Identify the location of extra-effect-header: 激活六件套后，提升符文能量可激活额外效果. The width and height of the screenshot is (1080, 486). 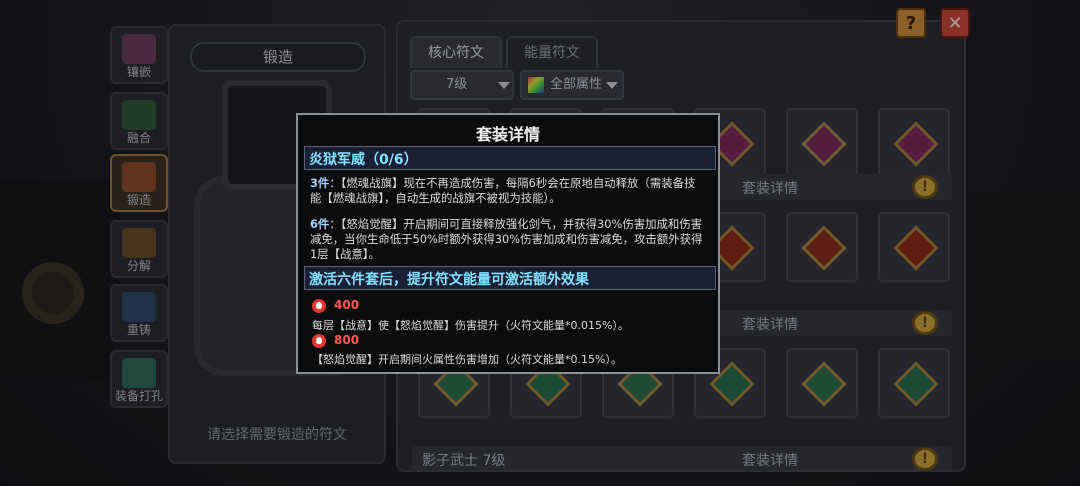
(510, 278).